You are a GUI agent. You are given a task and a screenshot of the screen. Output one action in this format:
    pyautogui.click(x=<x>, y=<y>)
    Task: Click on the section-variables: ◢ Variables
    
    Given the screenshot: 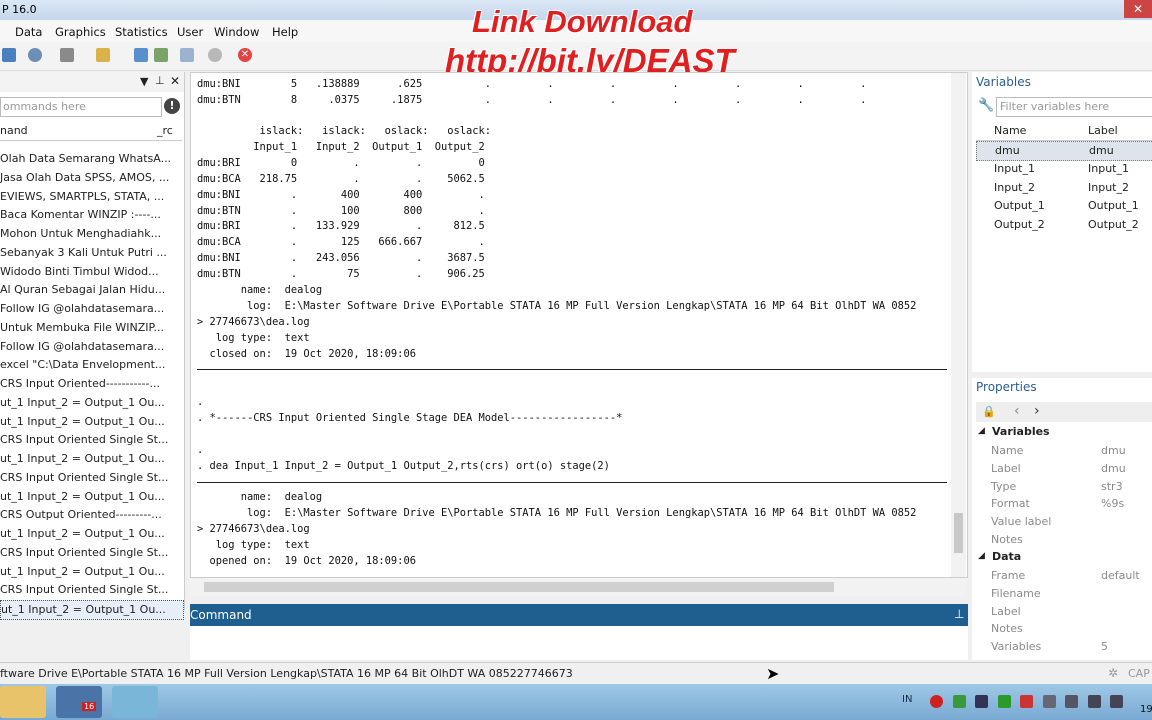 What is the action you would take?
    pyautogui.click(x=1064, y=433)
    